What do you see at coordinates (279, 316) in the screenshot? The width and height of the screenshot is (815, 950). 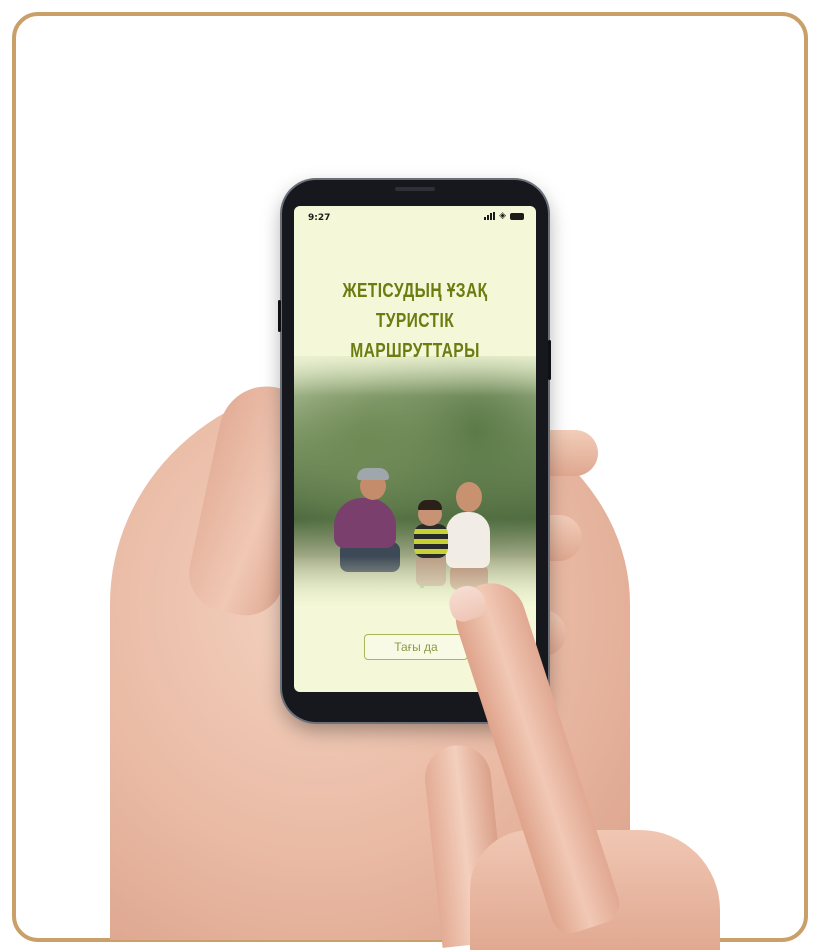 I see `volume-button` at bounding box center [279, 316].